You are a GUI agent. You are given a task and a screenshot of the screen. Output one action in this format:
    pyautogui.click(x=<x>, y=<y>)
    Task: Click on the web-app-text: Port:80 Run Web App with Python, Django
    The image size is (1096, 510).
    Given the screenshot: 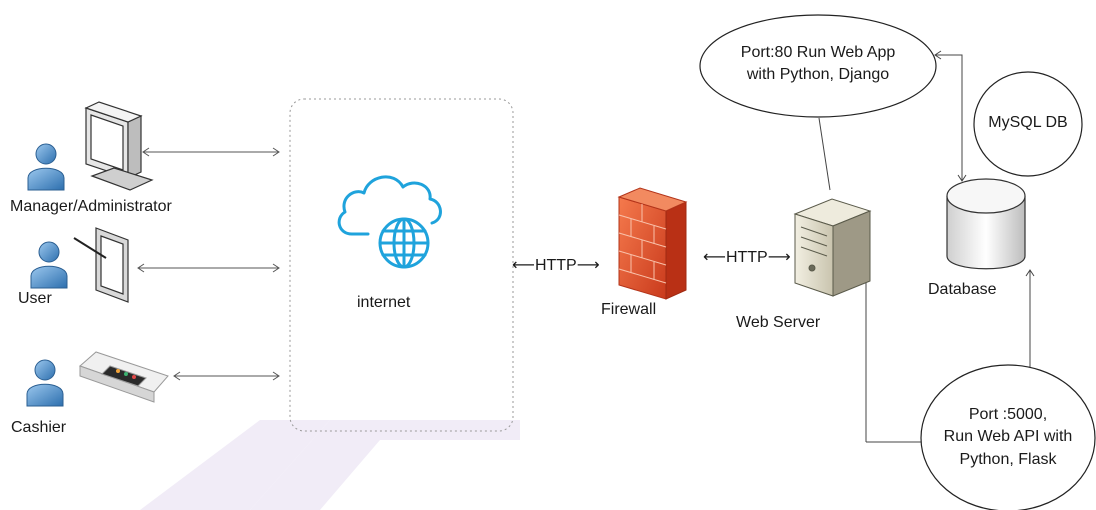 What is the action you would take?
    pyautogui.click(x=818, y=64)
    